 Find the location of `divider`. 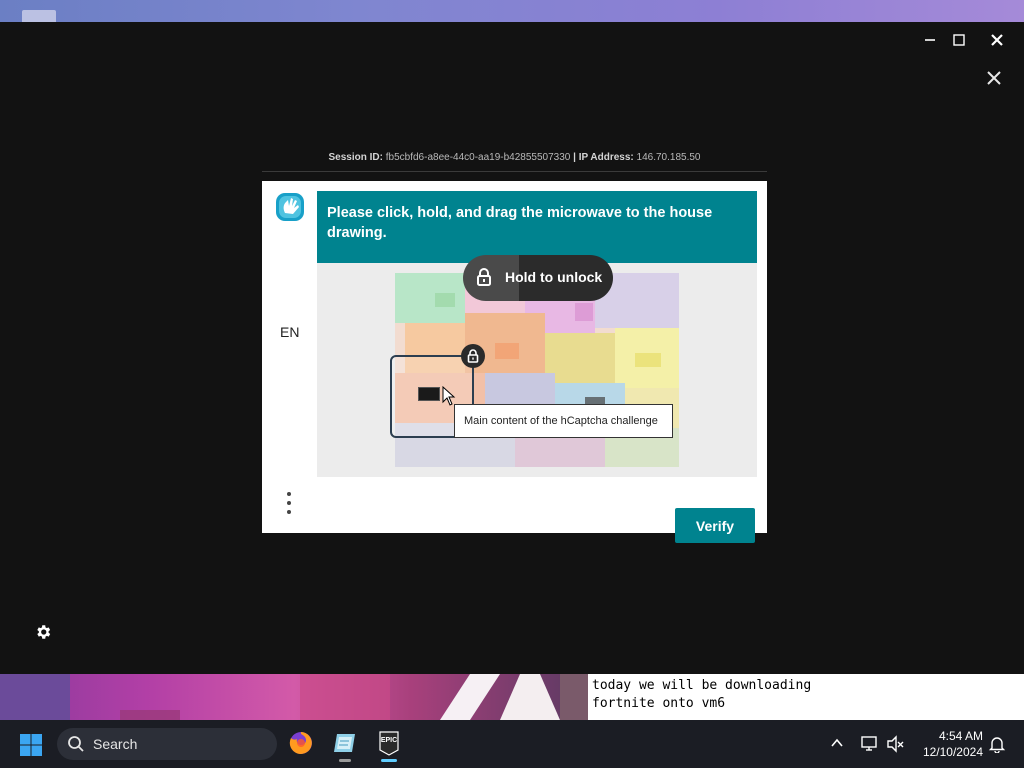

divider is located at coordinates (514, 171).